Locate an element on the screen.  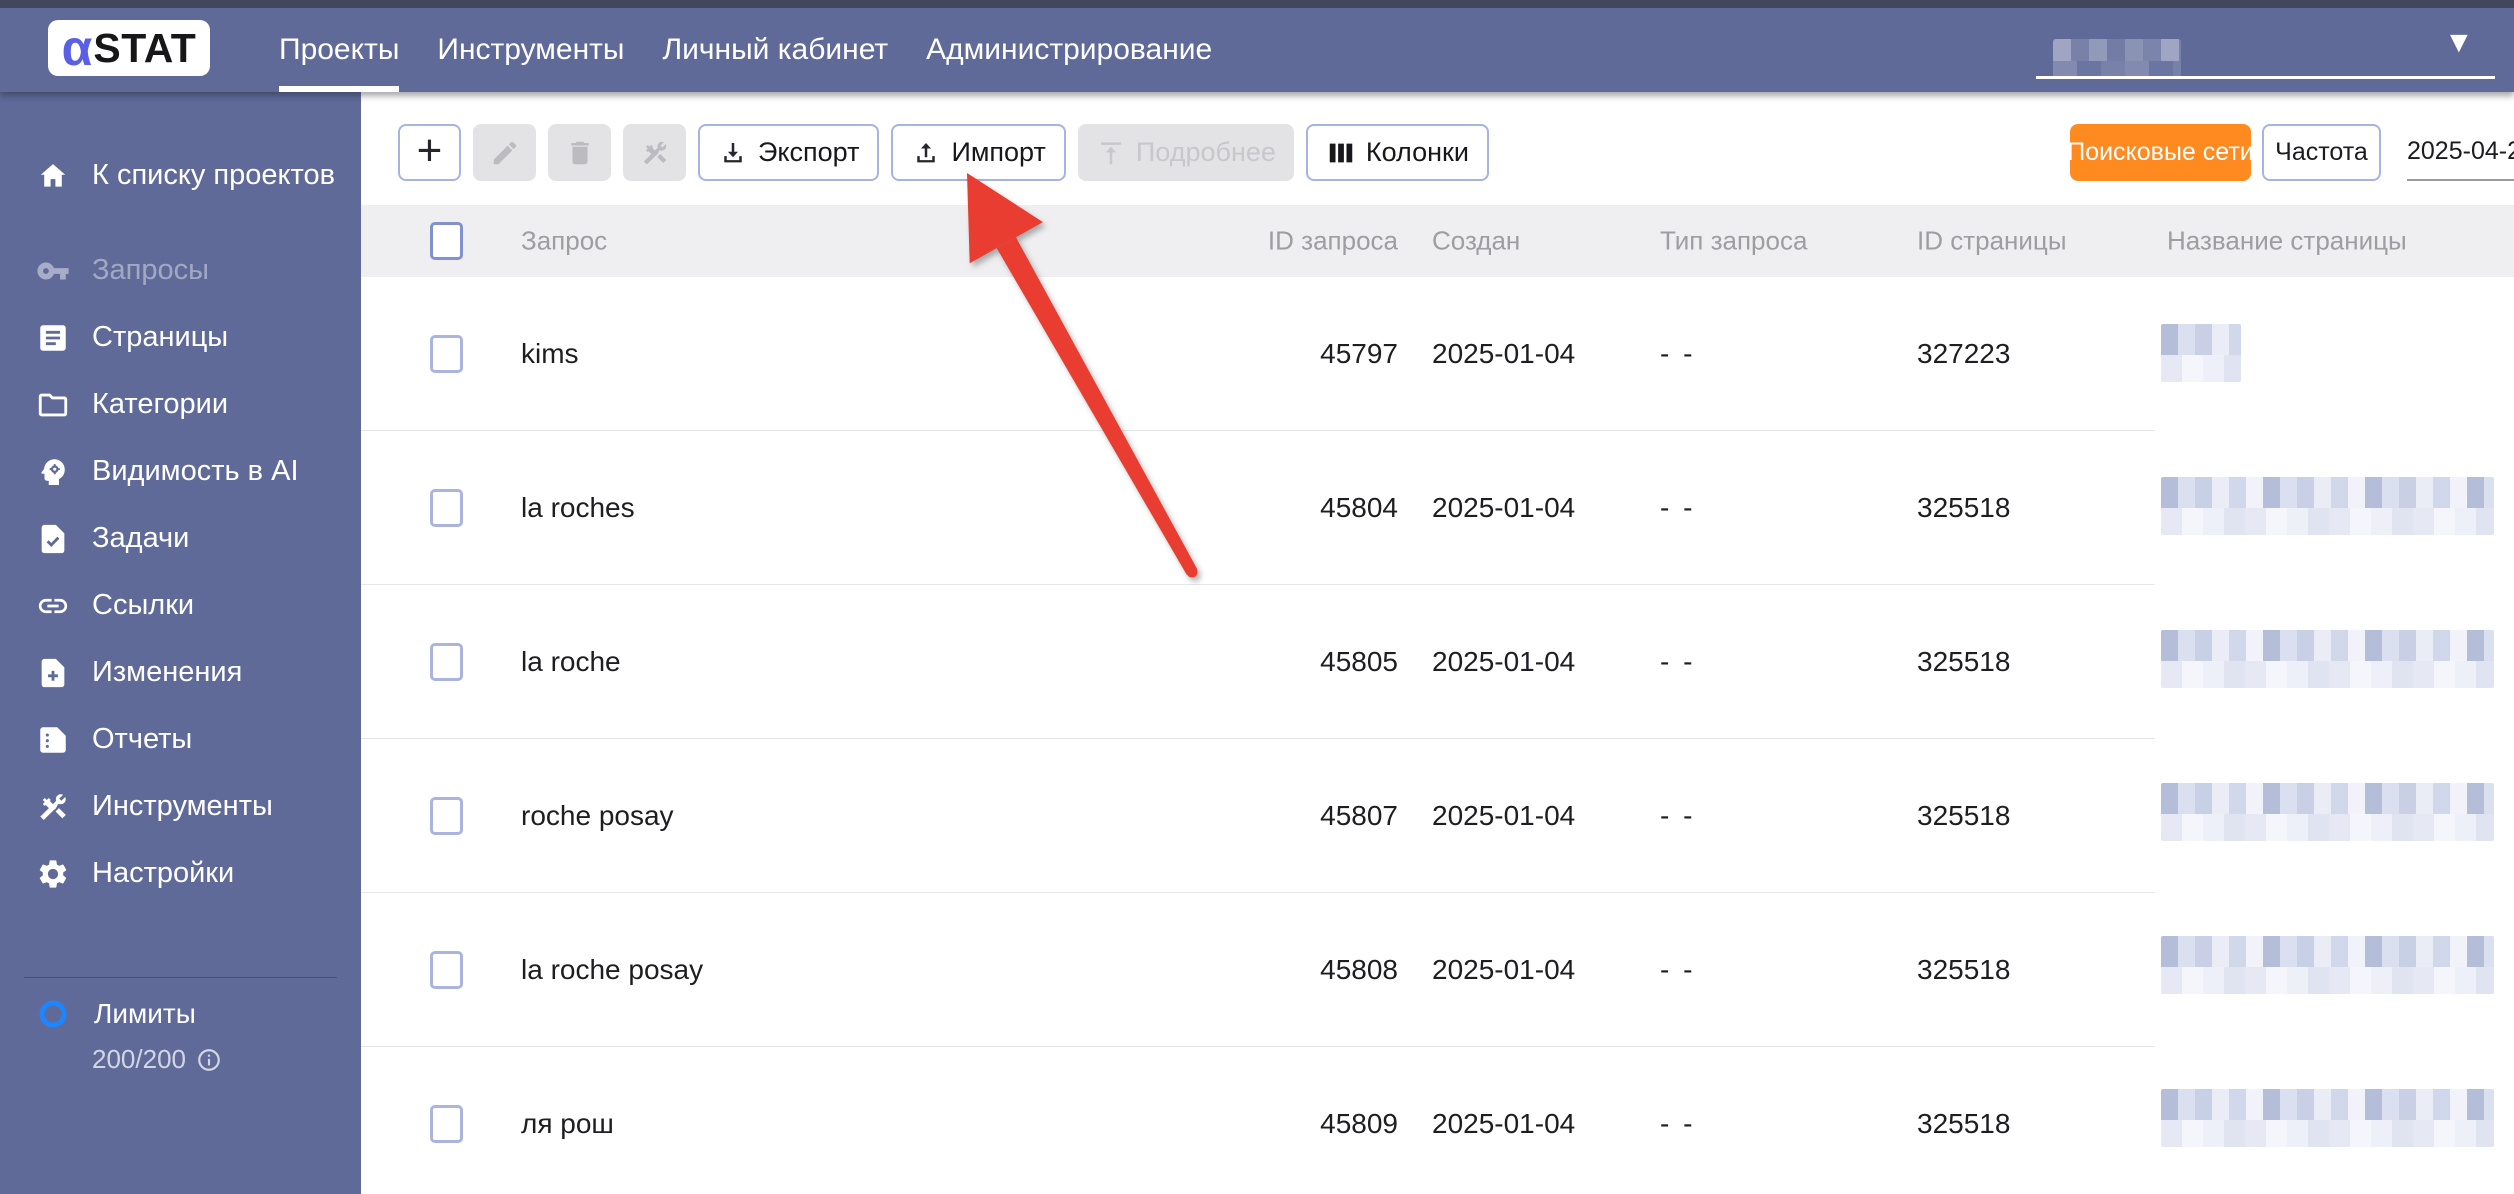
sidebar-item-changes: Изменения is located at coordinates (180, 672).